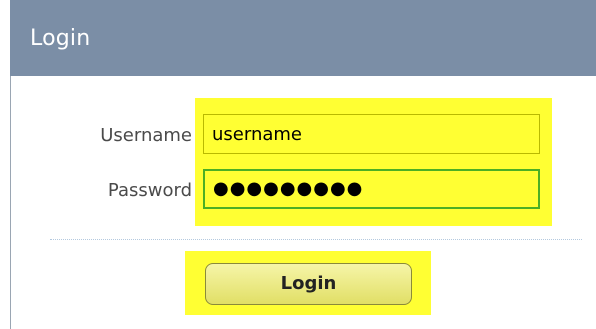  What do you see at coordinates (149, 190) in the screenshot?
I see `password-label: Password` at bounding box center [149, 190].